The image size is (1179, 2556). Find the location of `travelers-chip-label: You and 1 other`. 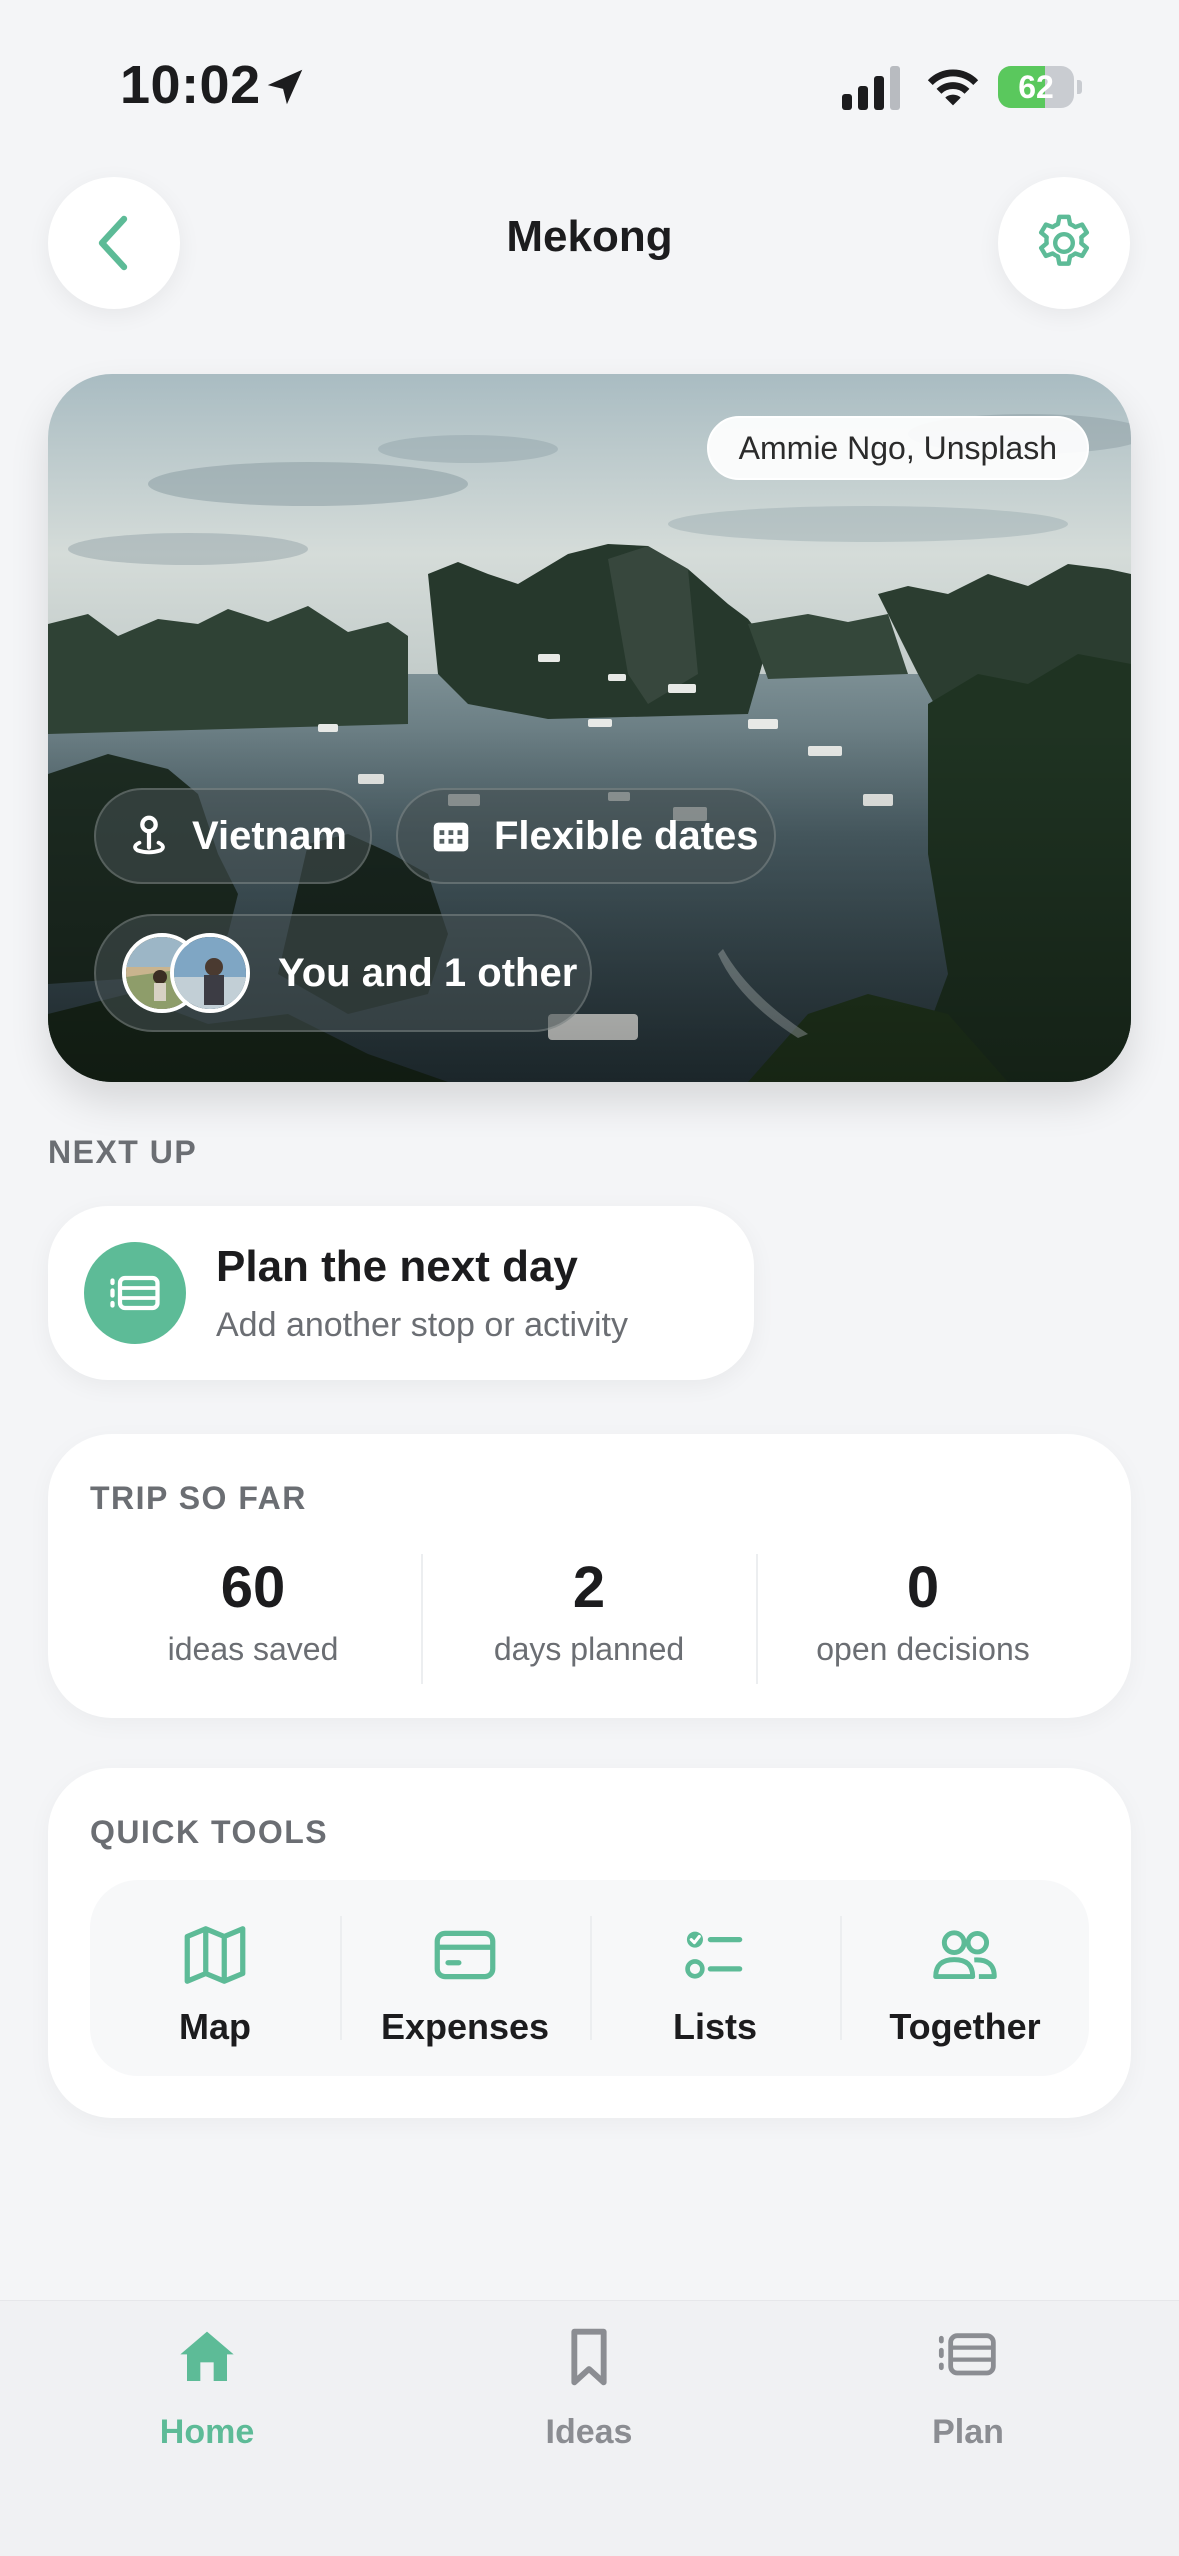

travelers-chip-label: You and 1 other is located at coordinates (428, 972).